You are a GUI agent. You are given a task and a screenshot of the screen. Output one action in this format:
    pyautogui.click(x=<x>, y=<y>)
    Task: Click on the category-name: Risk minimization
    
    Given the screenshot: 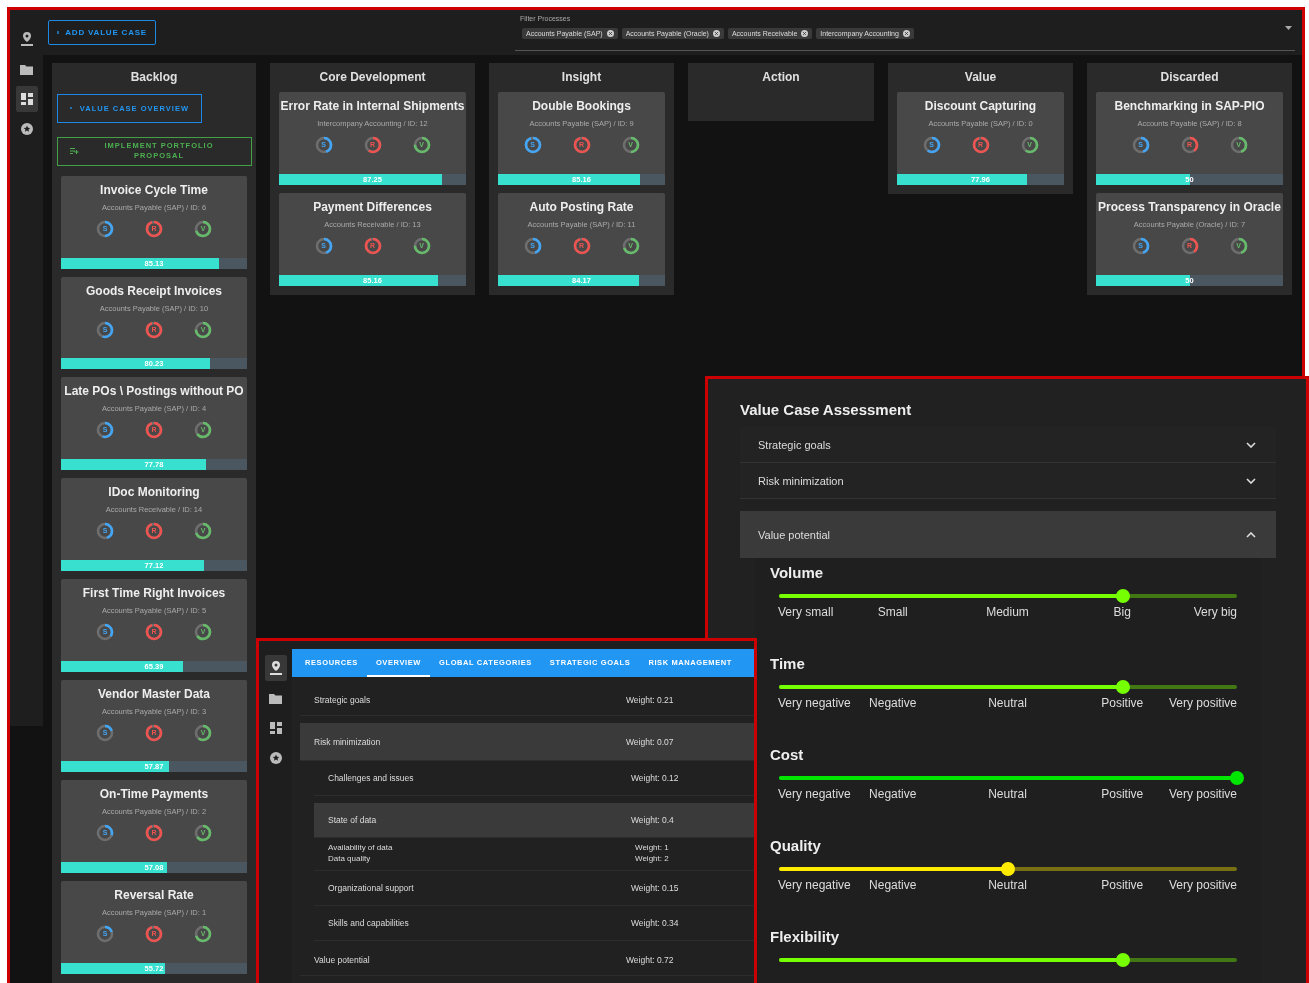 What is the action you would take?
    pyautogui.click(x=348, y=741)
    